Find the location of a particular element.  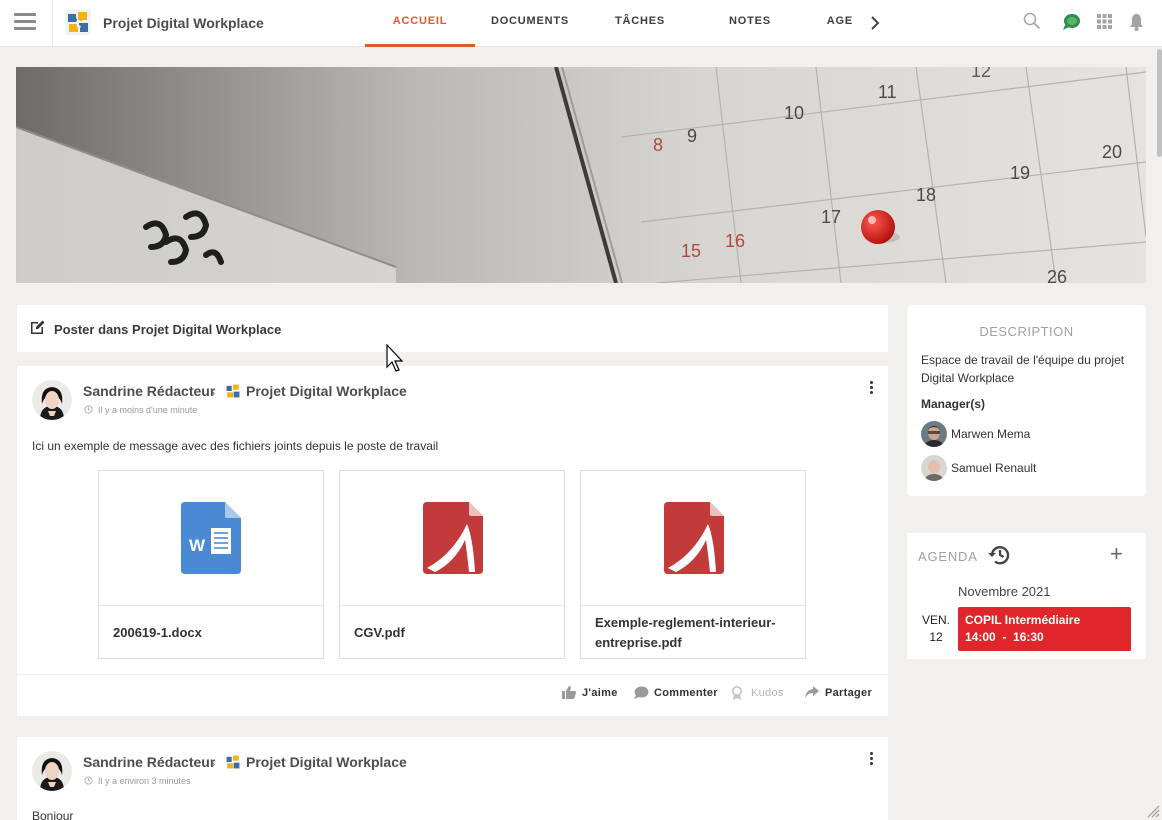

attachment-filename: CGV.pdf is located at coordinates (454, 633).